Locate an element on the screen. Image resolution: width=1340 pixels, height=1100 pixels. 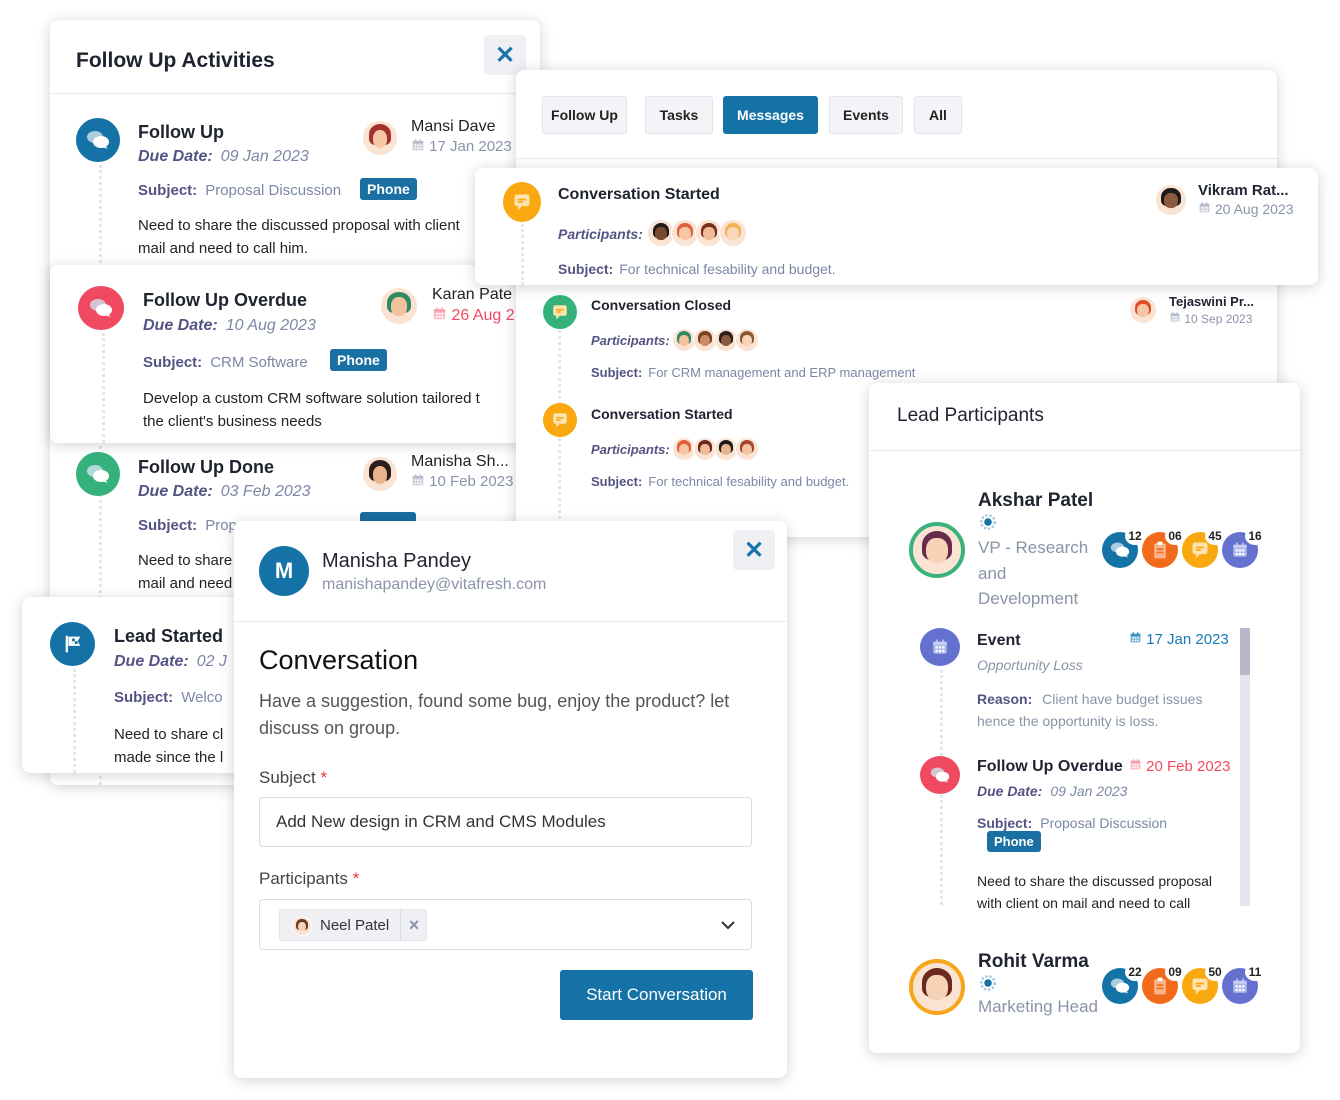
tab-events: Events is located at coordinates (866, 115).